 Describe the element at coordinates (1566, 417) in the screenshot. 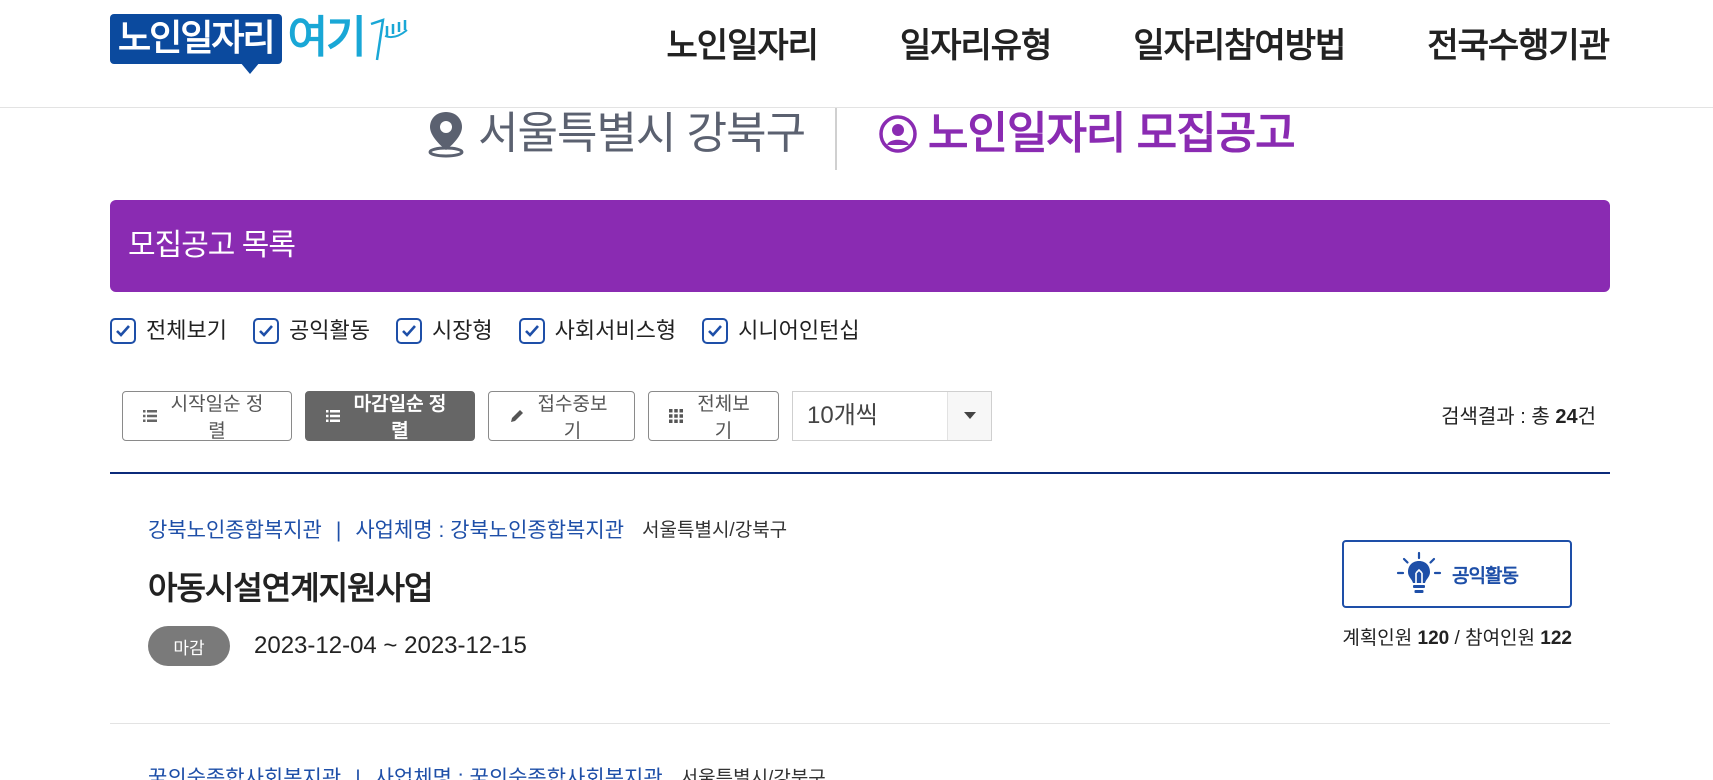

I see `result-number: 24` at that location.